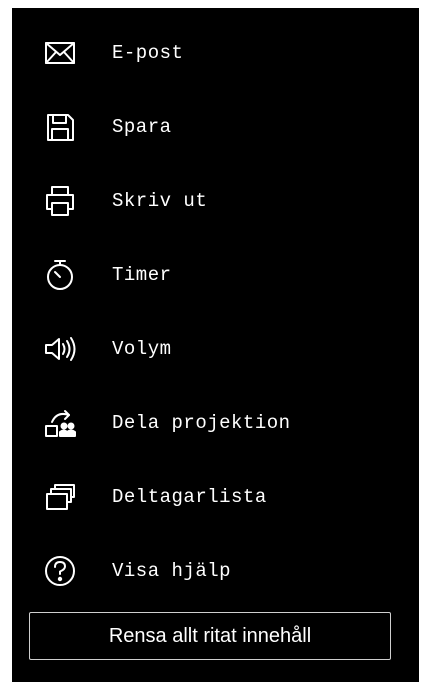  Describe the element at coordinates (60, 275) in the screenshot. I see `stopwatch-icon` at that location.